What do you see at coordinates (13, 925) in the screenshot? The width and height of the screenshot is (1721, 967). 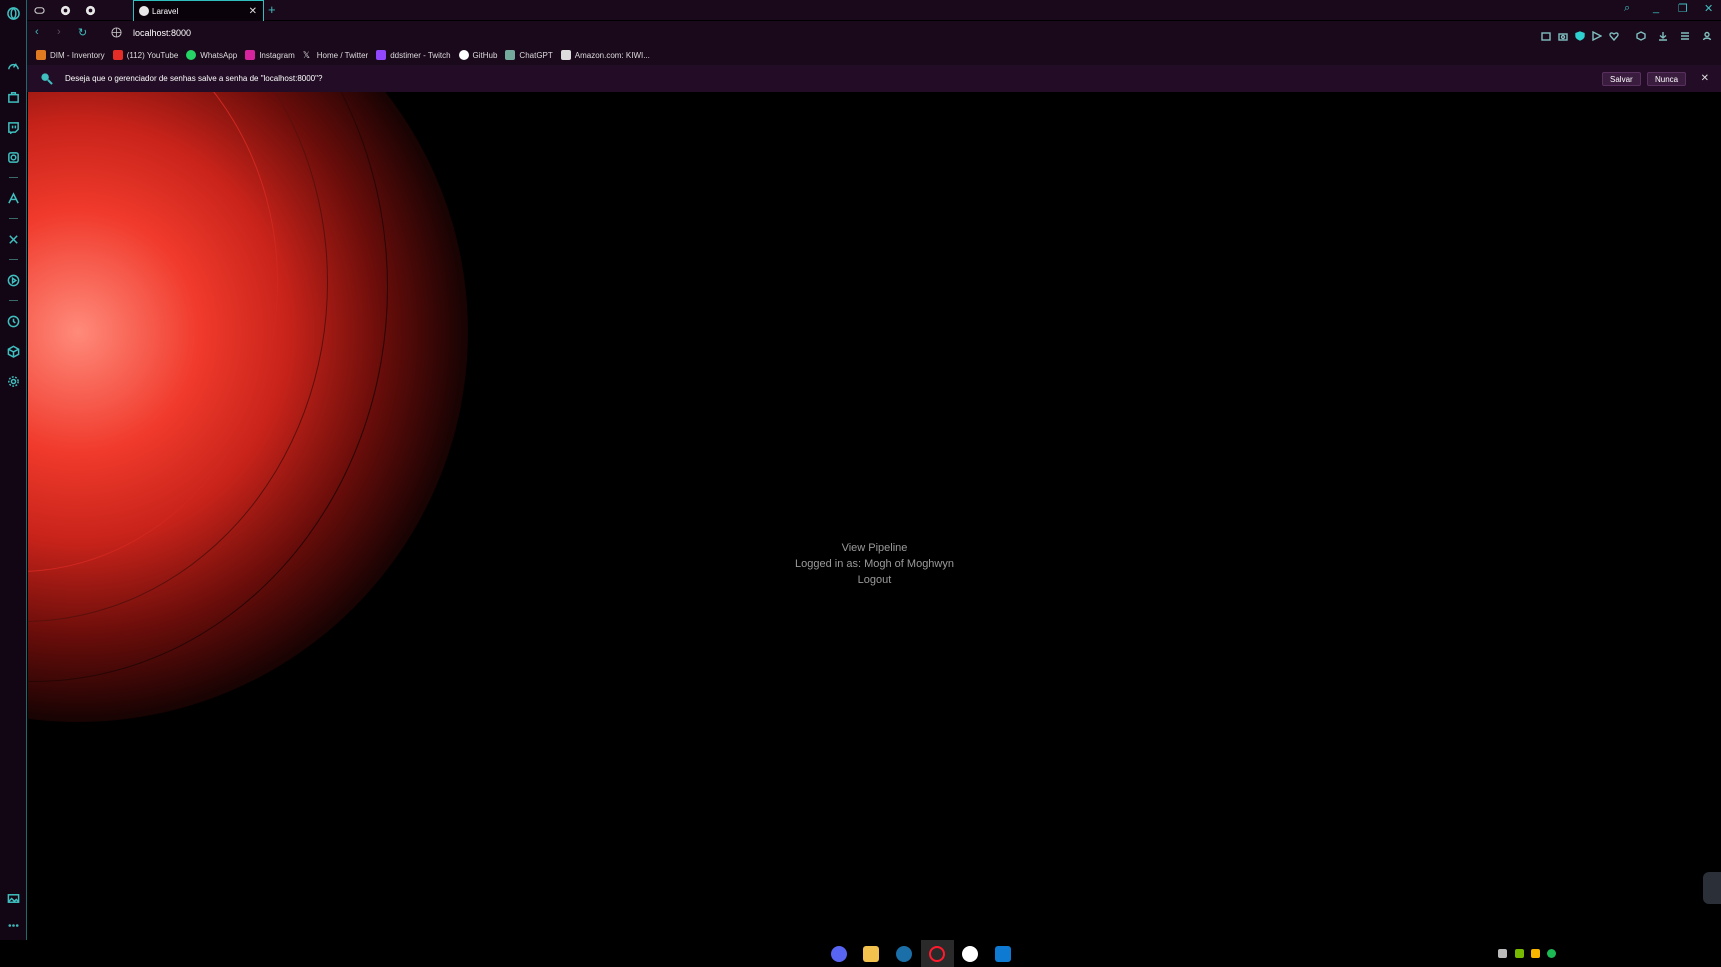 I see `more-options-icon` at bounding box center [13, 925].